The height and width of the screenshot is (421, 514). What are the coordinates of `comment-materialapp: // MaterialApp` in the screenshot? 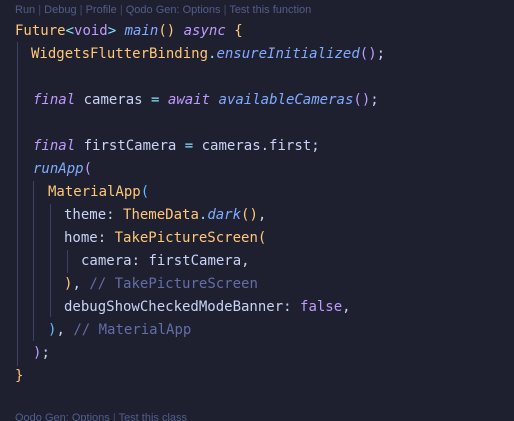 It's located at (132, 330).